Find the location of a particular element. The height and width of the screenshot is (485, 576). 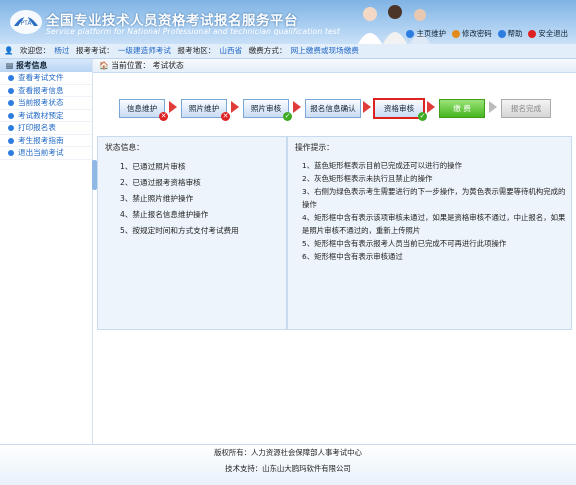

logout-label: 安全退出 is located at coordinates (553, 33).